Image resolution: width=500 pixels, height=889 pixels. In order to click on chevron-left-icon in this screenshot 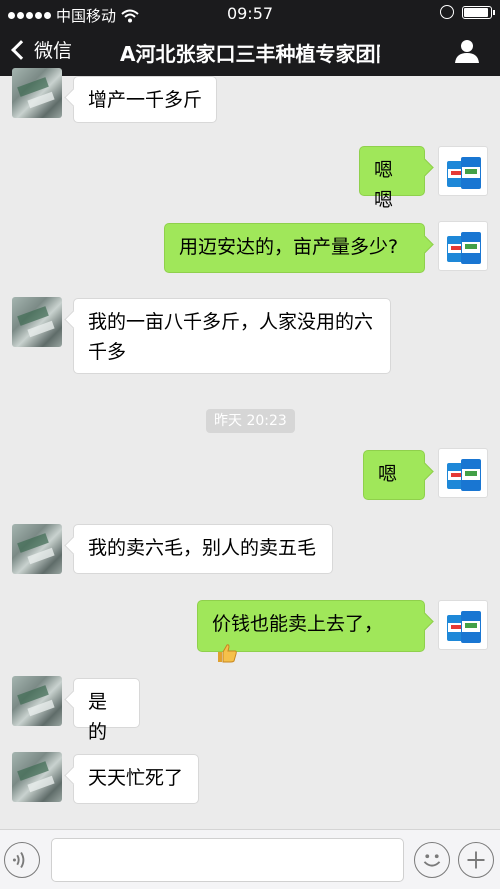, I will do `click(21, 49)`.